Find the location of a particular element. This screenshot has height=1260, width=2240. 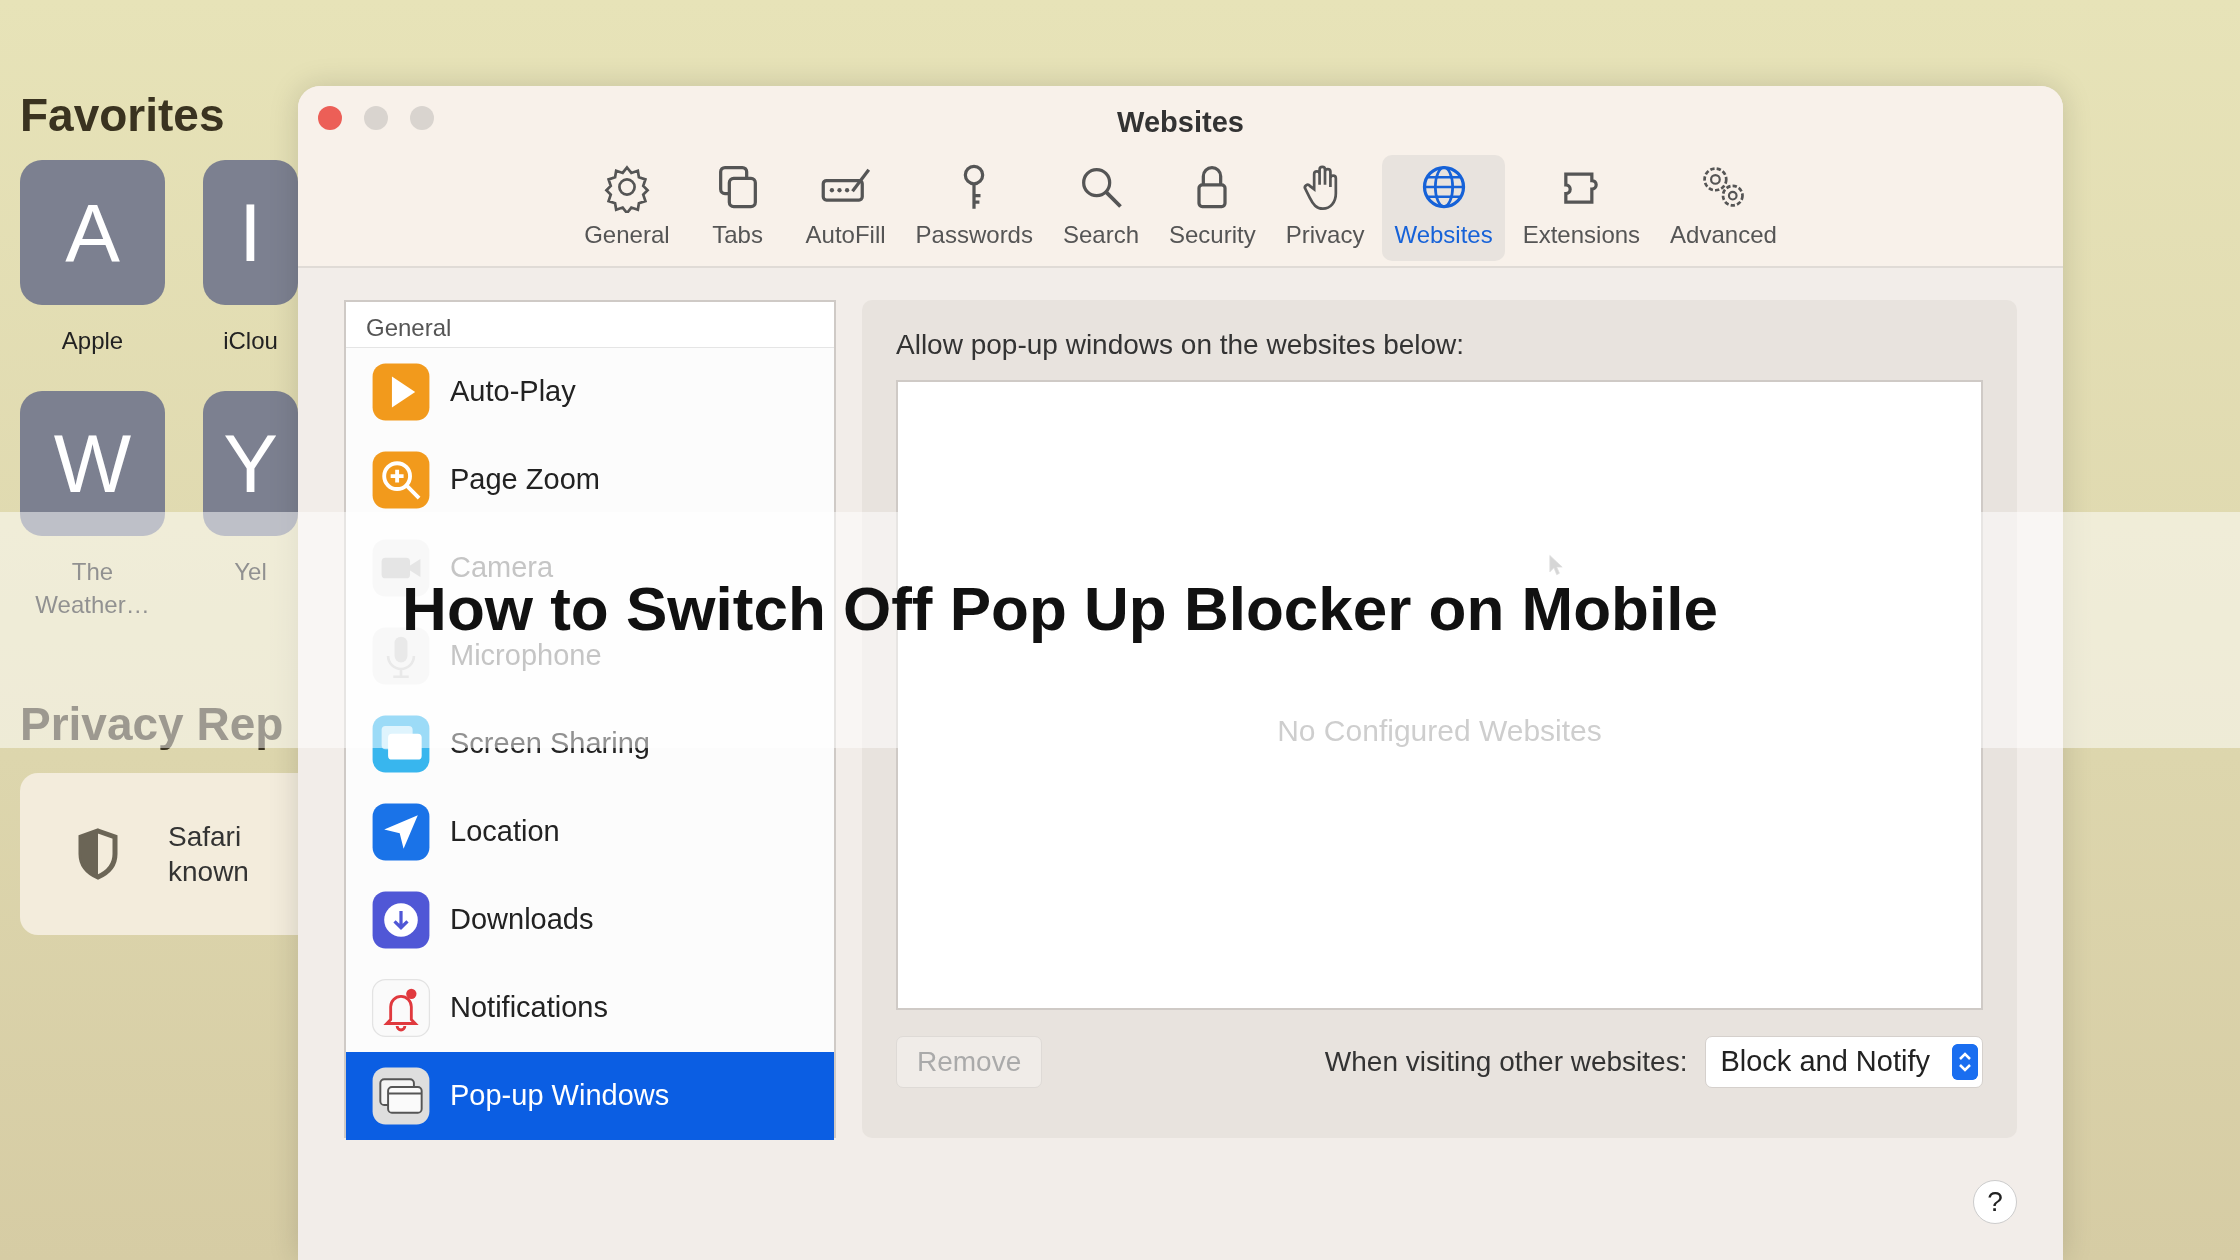

toolbar-tab: Tabs is located at coordinates (737, 207).